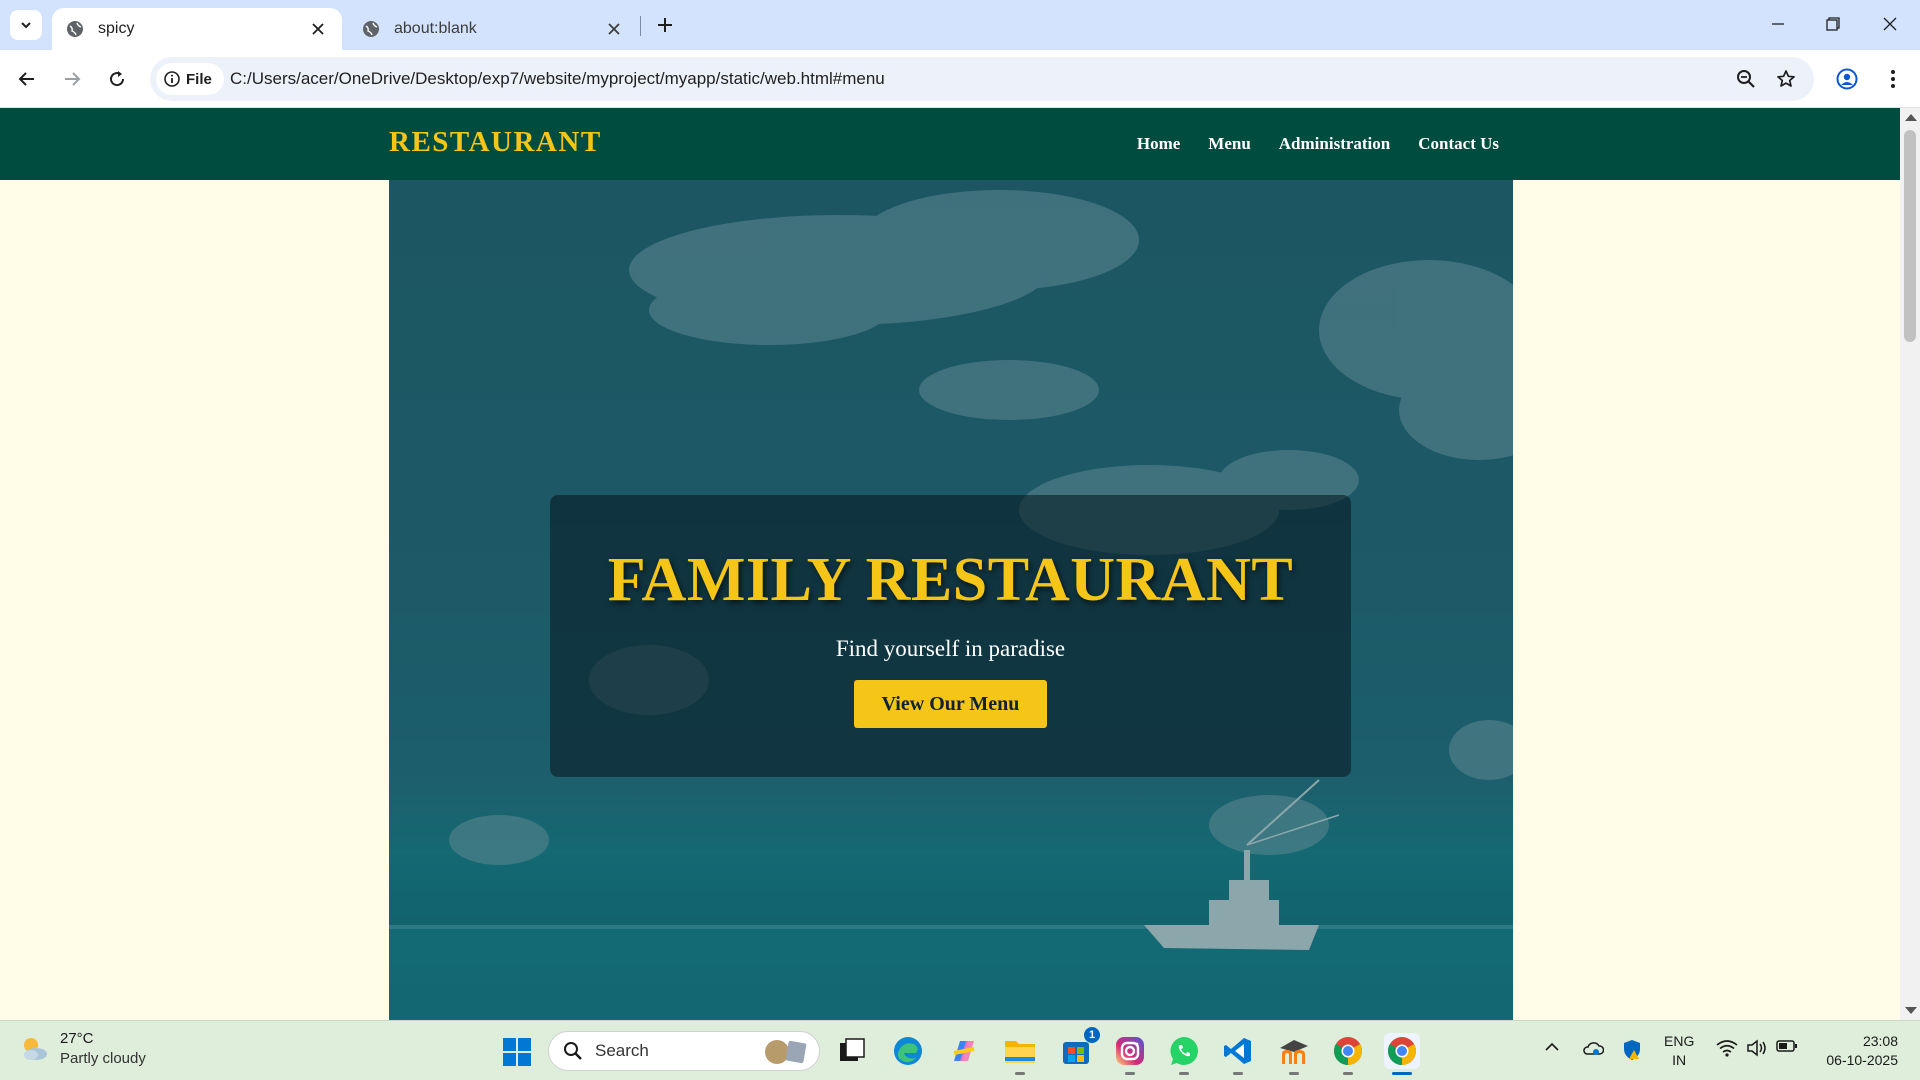 Image resolution: width=1920 pixels, height=1080 pixels. Describe the element at coordinates (1158, 144) in the screenshot. I see `nav-link-home: Home` at that location.